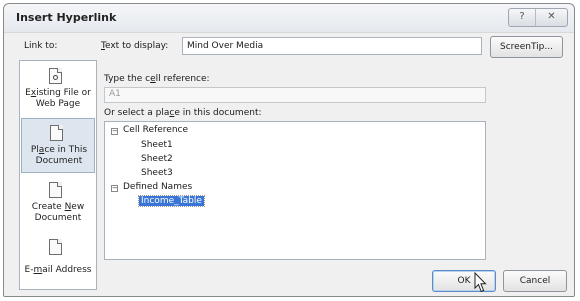 The image size is (580, 301). What do you see at coordinates (157, 173) in the screenshot?
I see `tree-node-sheet: Sheet3` at bounding box center [157, 173].